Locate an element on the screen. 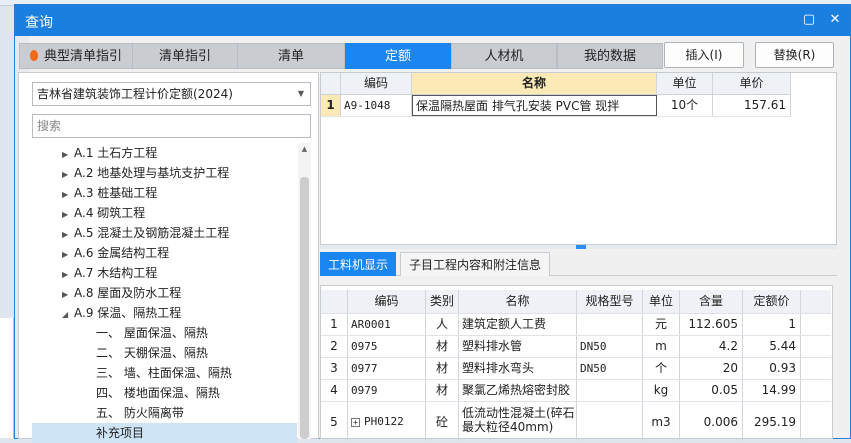 Image resolution: width=851 pixels, height=443 pixels. detail-tabs: 工料机显示 子目工程内容和附注信息 is located at coordinates (578, 263).